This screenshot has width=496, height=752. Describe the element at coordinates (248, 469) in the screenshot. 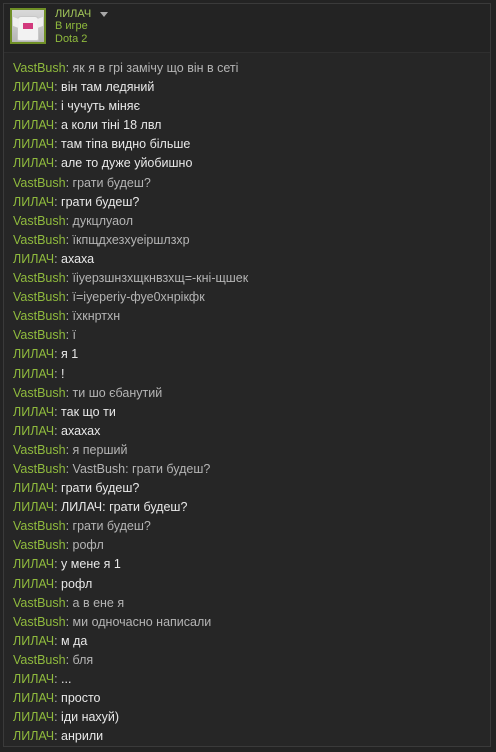

I see `chat-message: VastBush: VastBush: грати будеш?` at that location.